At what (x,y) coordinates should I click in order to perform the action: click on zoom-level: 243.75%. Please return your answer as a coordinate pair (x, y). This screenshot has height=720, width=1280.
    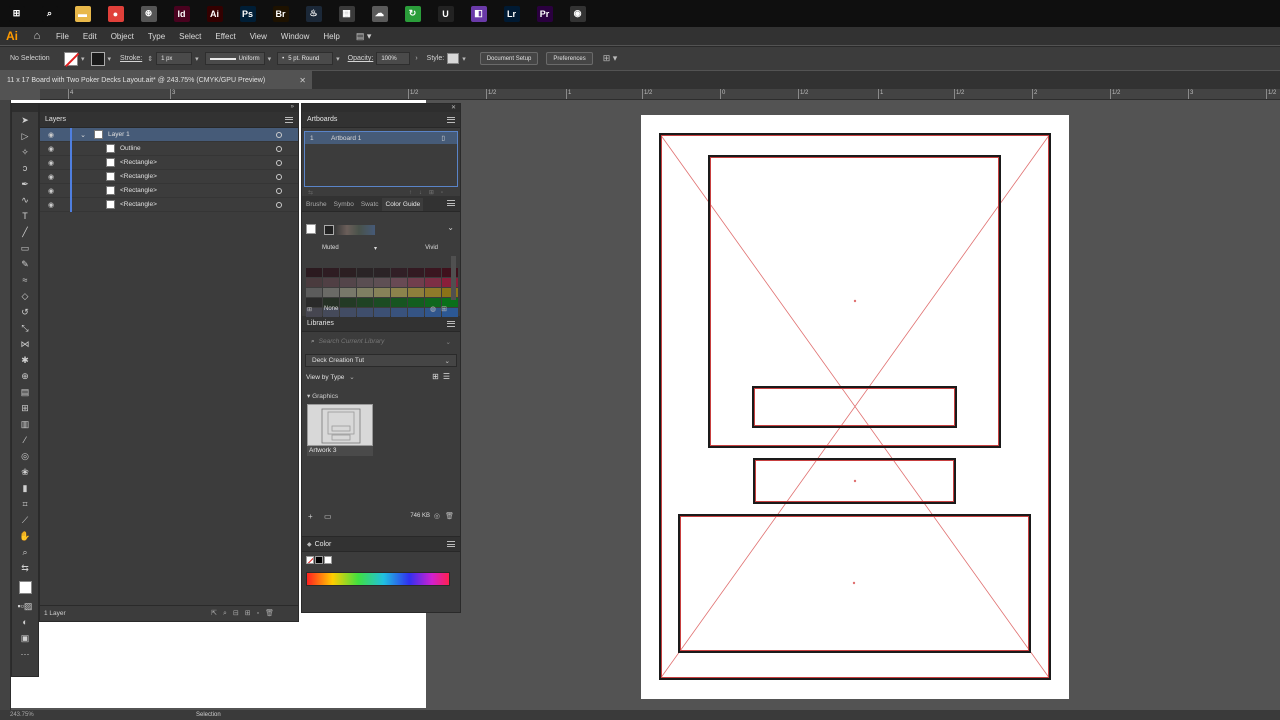
    Looking at the image, I should click on (22, 715).